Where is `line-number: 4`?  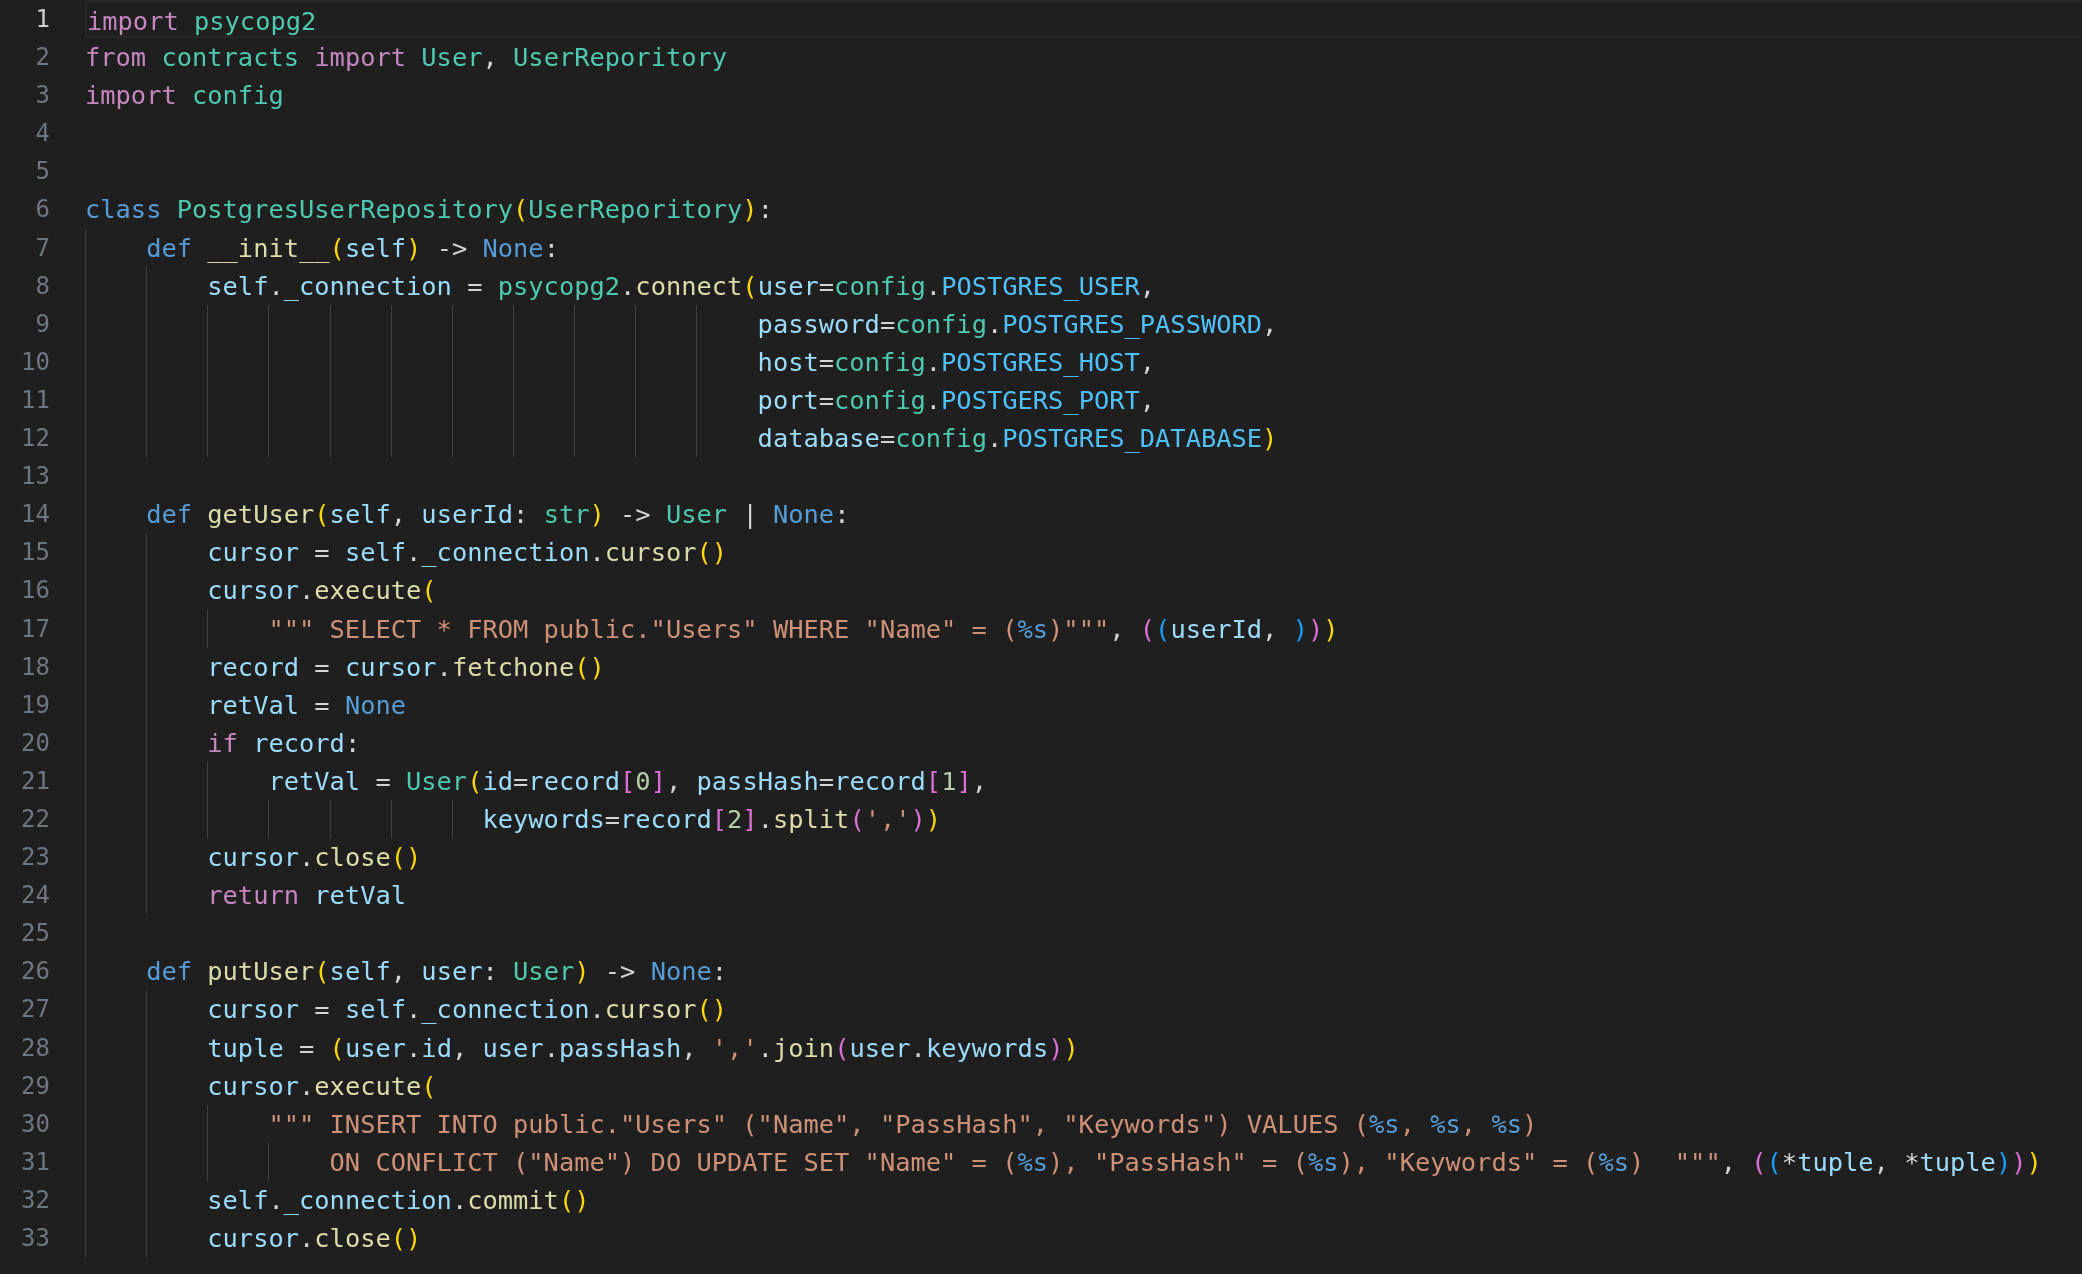 line-number: 4 is located at coordinates (42, 134).